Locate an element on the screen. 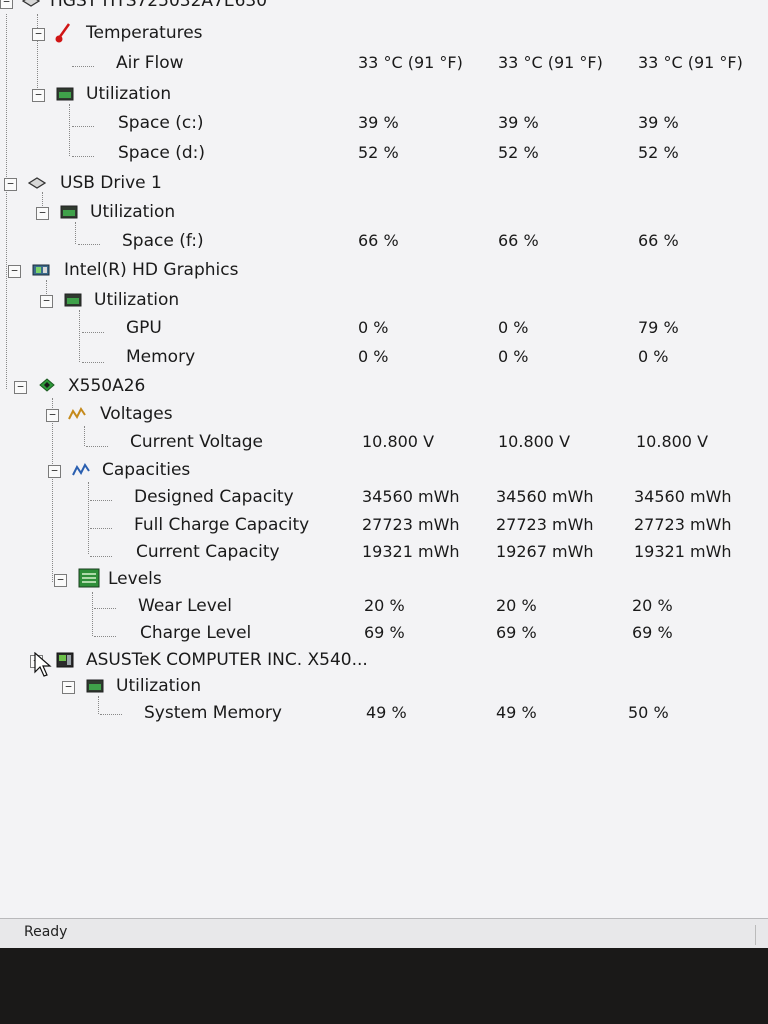 The width and height of the screenshot is (768, 1024). tree-node-battery: − X550A26 is located at coordinates (384, 387).